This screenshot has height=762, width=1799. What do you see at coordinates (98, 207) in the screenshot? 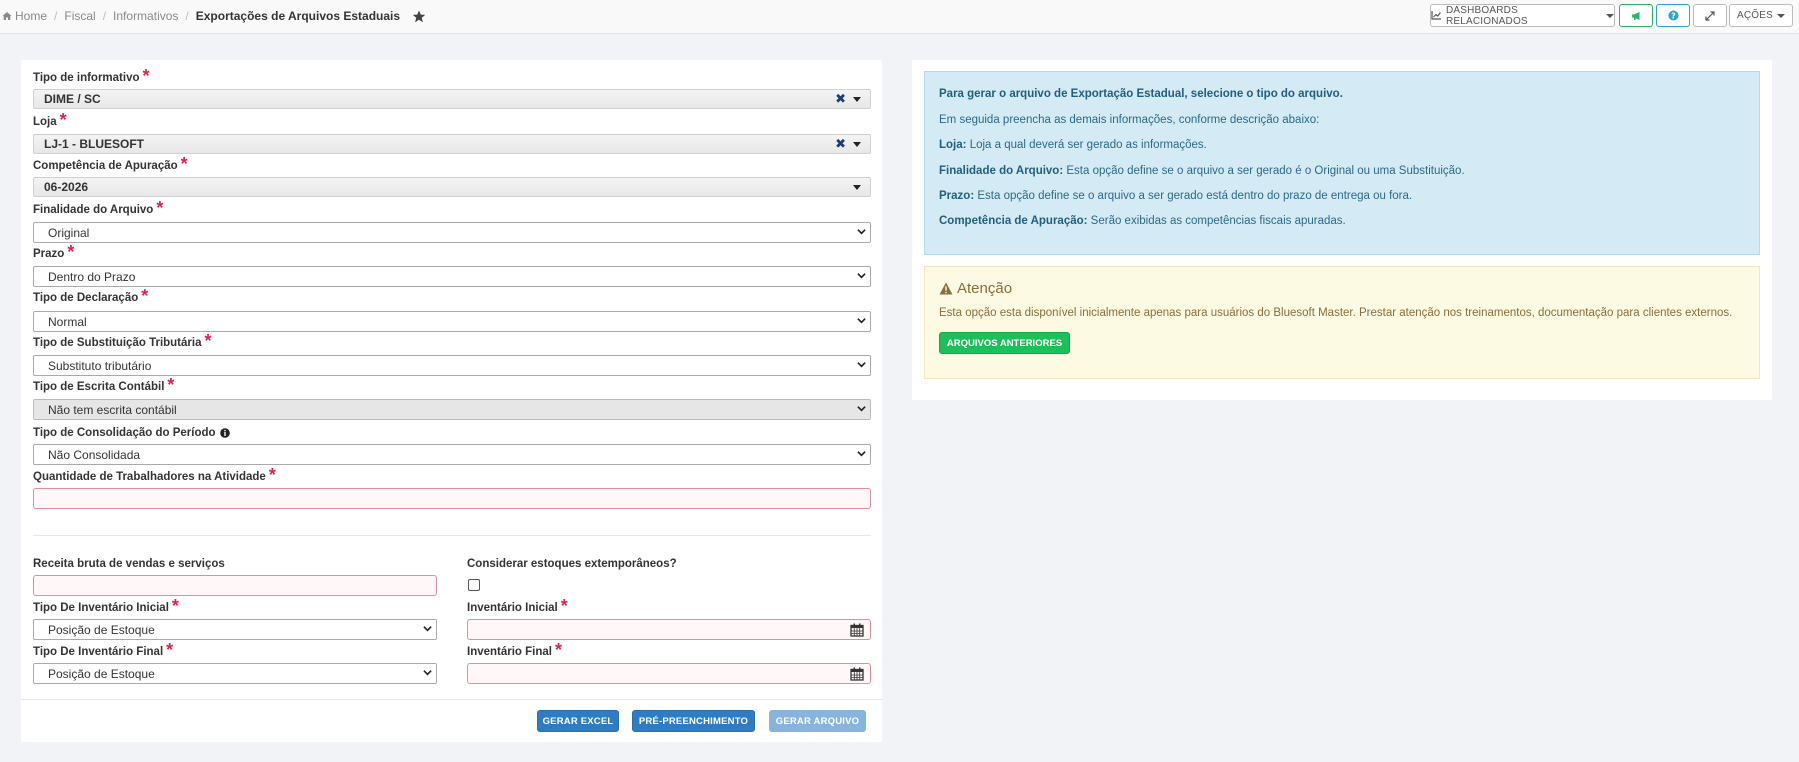
I see `finalidade-label: Finalidade do Arquivo *` at bounding box center [98, 207].